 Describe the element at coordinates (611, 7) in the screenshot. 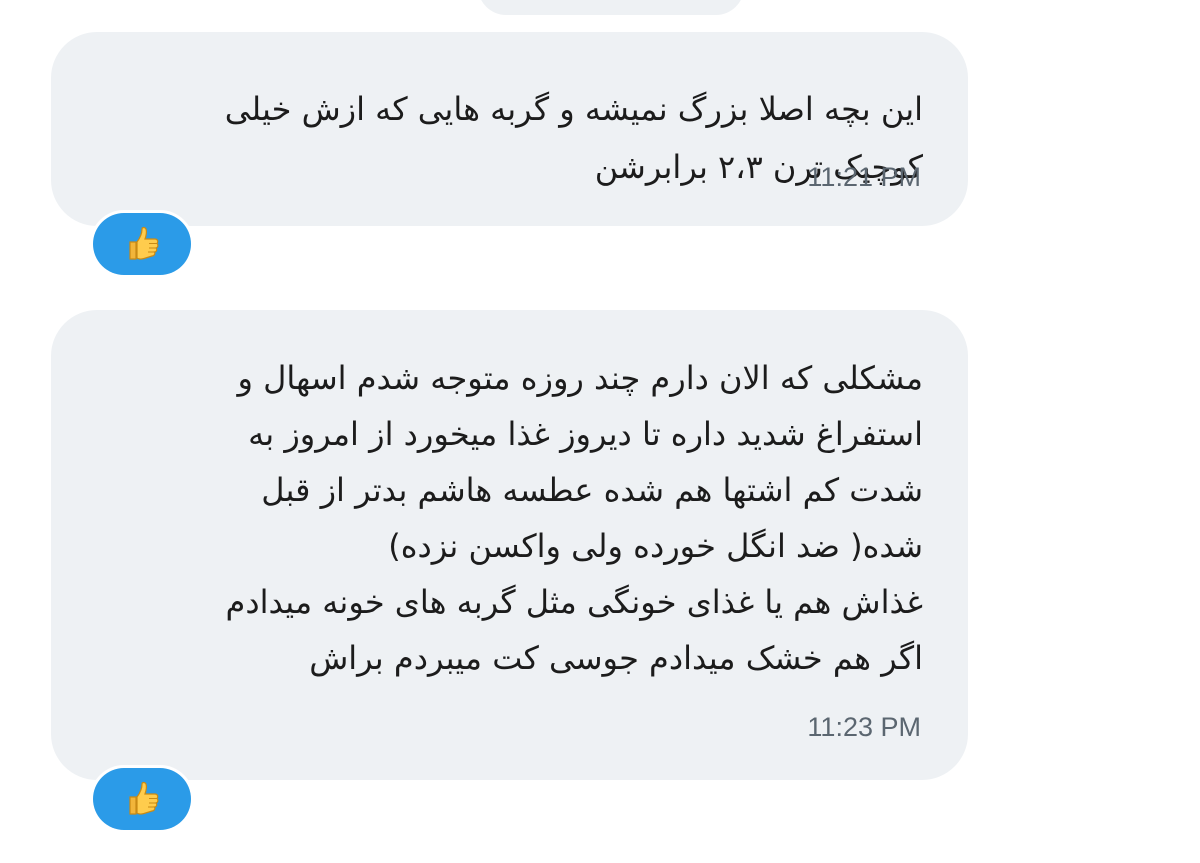

I see `previous-message-bubble` at that location.